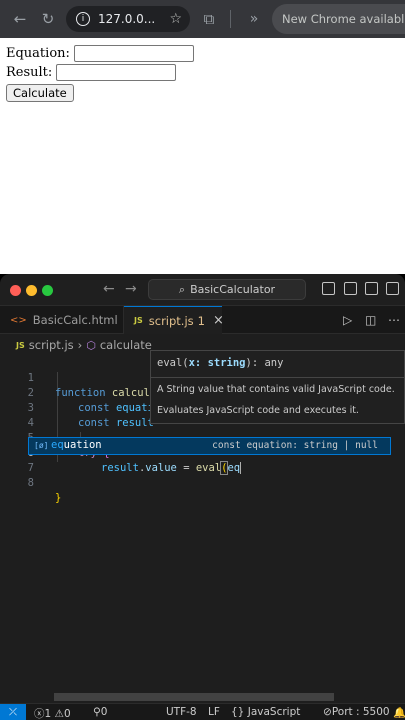  I want to click on problem-count-badge: 1, so click(201, 320).